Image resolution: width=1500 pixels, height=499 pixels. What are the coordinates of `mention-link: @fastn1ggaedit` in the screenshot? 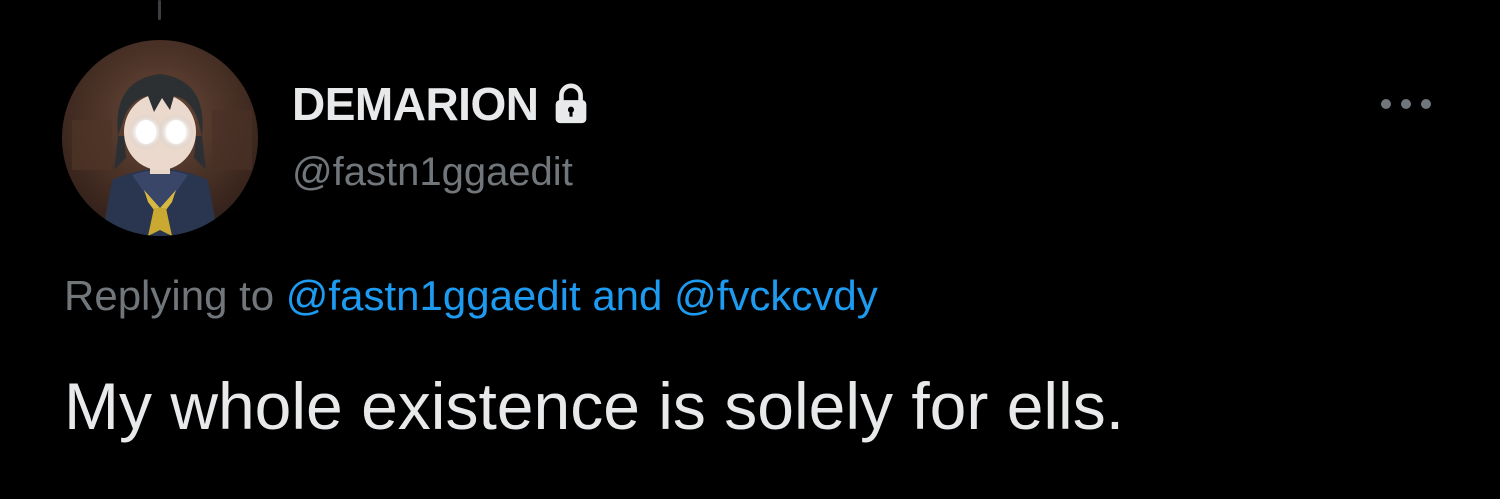 It's located at (433, 295).